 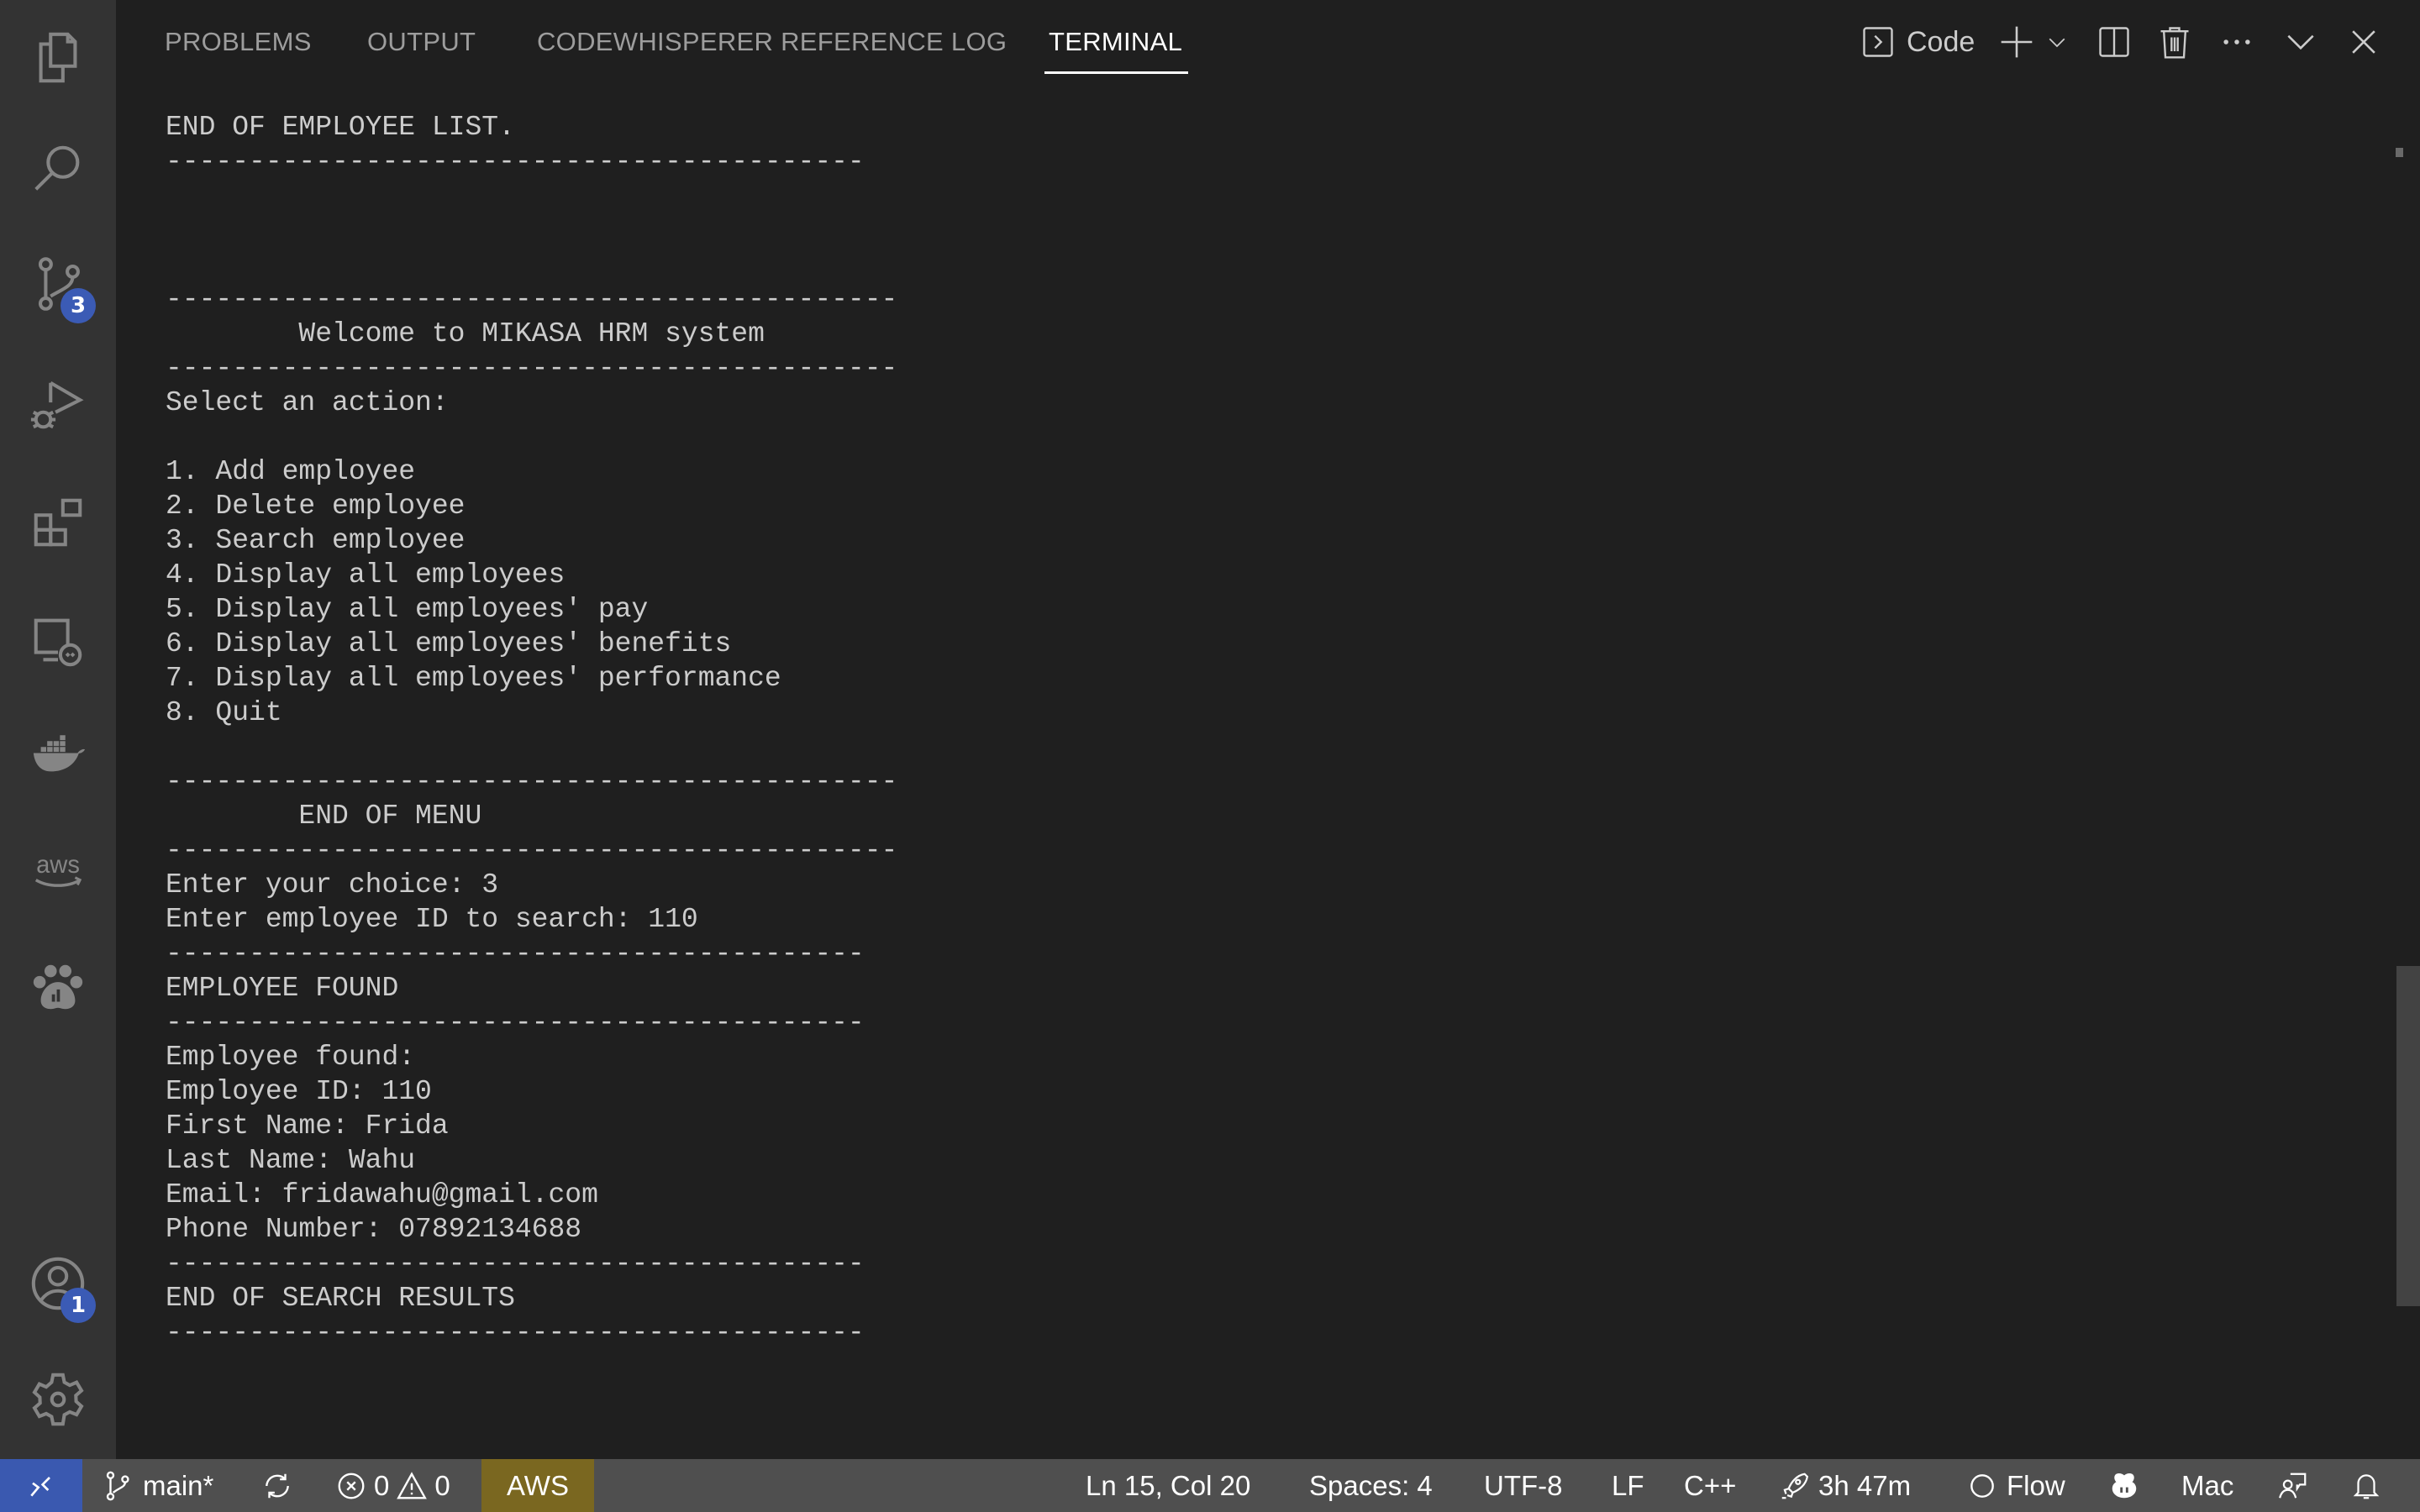 I want to click on terminal-line: 5. Display all employees' pay, so click(x=407, y=609).